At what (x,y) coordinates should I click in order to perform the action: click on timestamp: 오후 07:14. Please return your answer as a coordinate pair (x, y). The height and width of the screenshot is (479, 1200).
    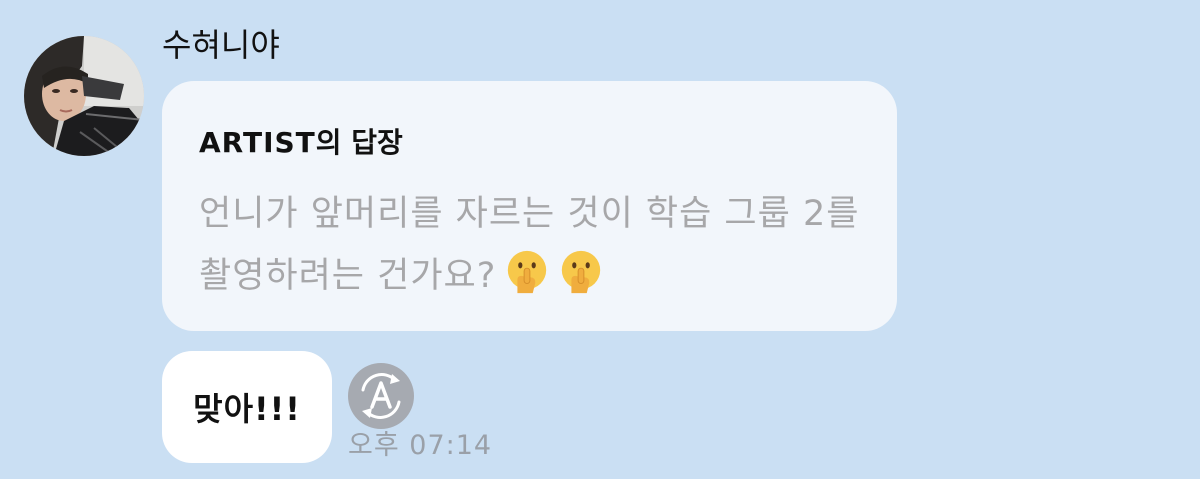
    Looking at the image, I should click on (420, 445).